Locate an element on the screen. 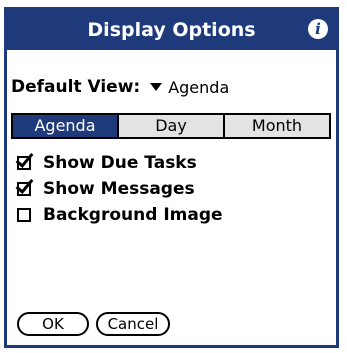 This screenshot has width=347, height=353. dialog-titlebar: Display Options i is located at coordinates (171, 30).